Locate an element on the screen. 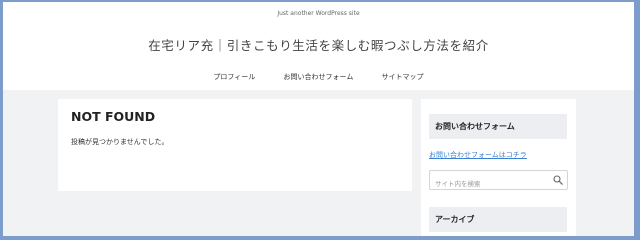  not-found-message: 投稿が見つかりませんでした。 is located at coordinates (120, 142).